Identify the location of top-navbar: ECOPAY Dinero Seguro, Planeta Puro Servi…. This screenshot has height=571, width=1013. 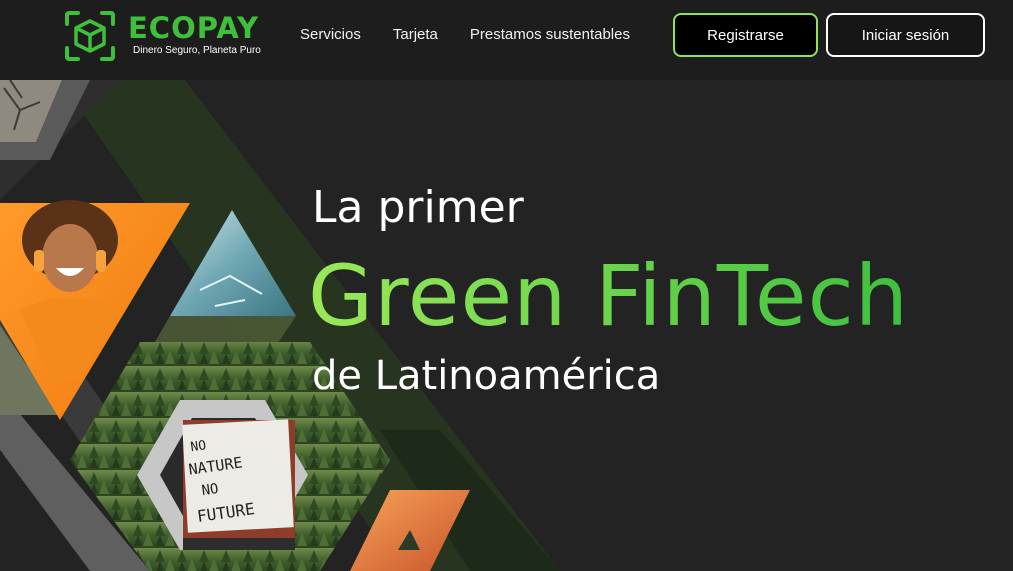
(506, 40).